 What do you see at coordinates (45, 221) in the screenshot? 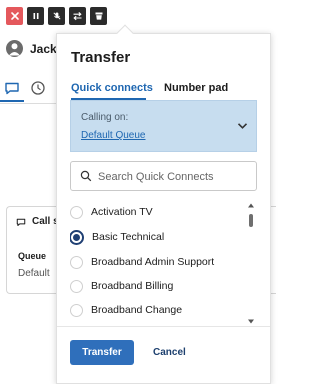
I see `call-card-title: Call s` at bounding box center [45, 221].